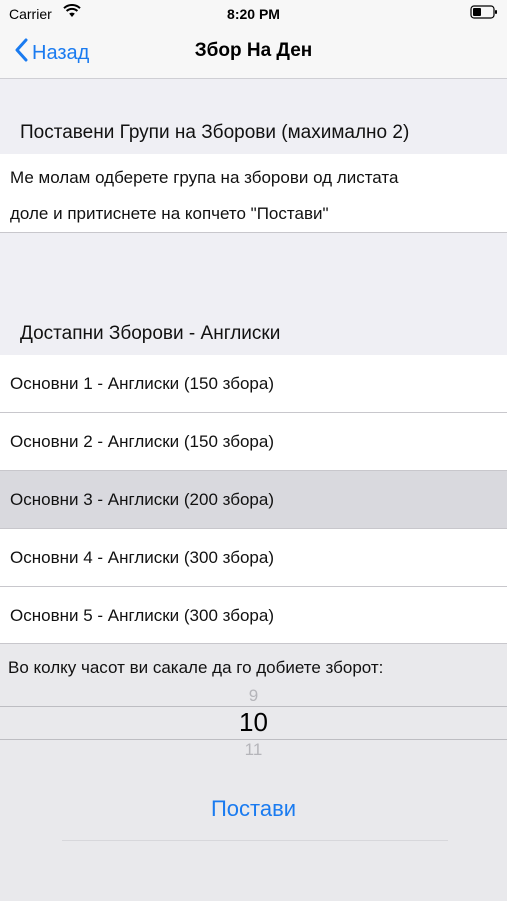 This screenshot has height=901, width=507. Describe the element at coordinates (253, 809) in the screenshot. I see `set-button: Постави` at that location.